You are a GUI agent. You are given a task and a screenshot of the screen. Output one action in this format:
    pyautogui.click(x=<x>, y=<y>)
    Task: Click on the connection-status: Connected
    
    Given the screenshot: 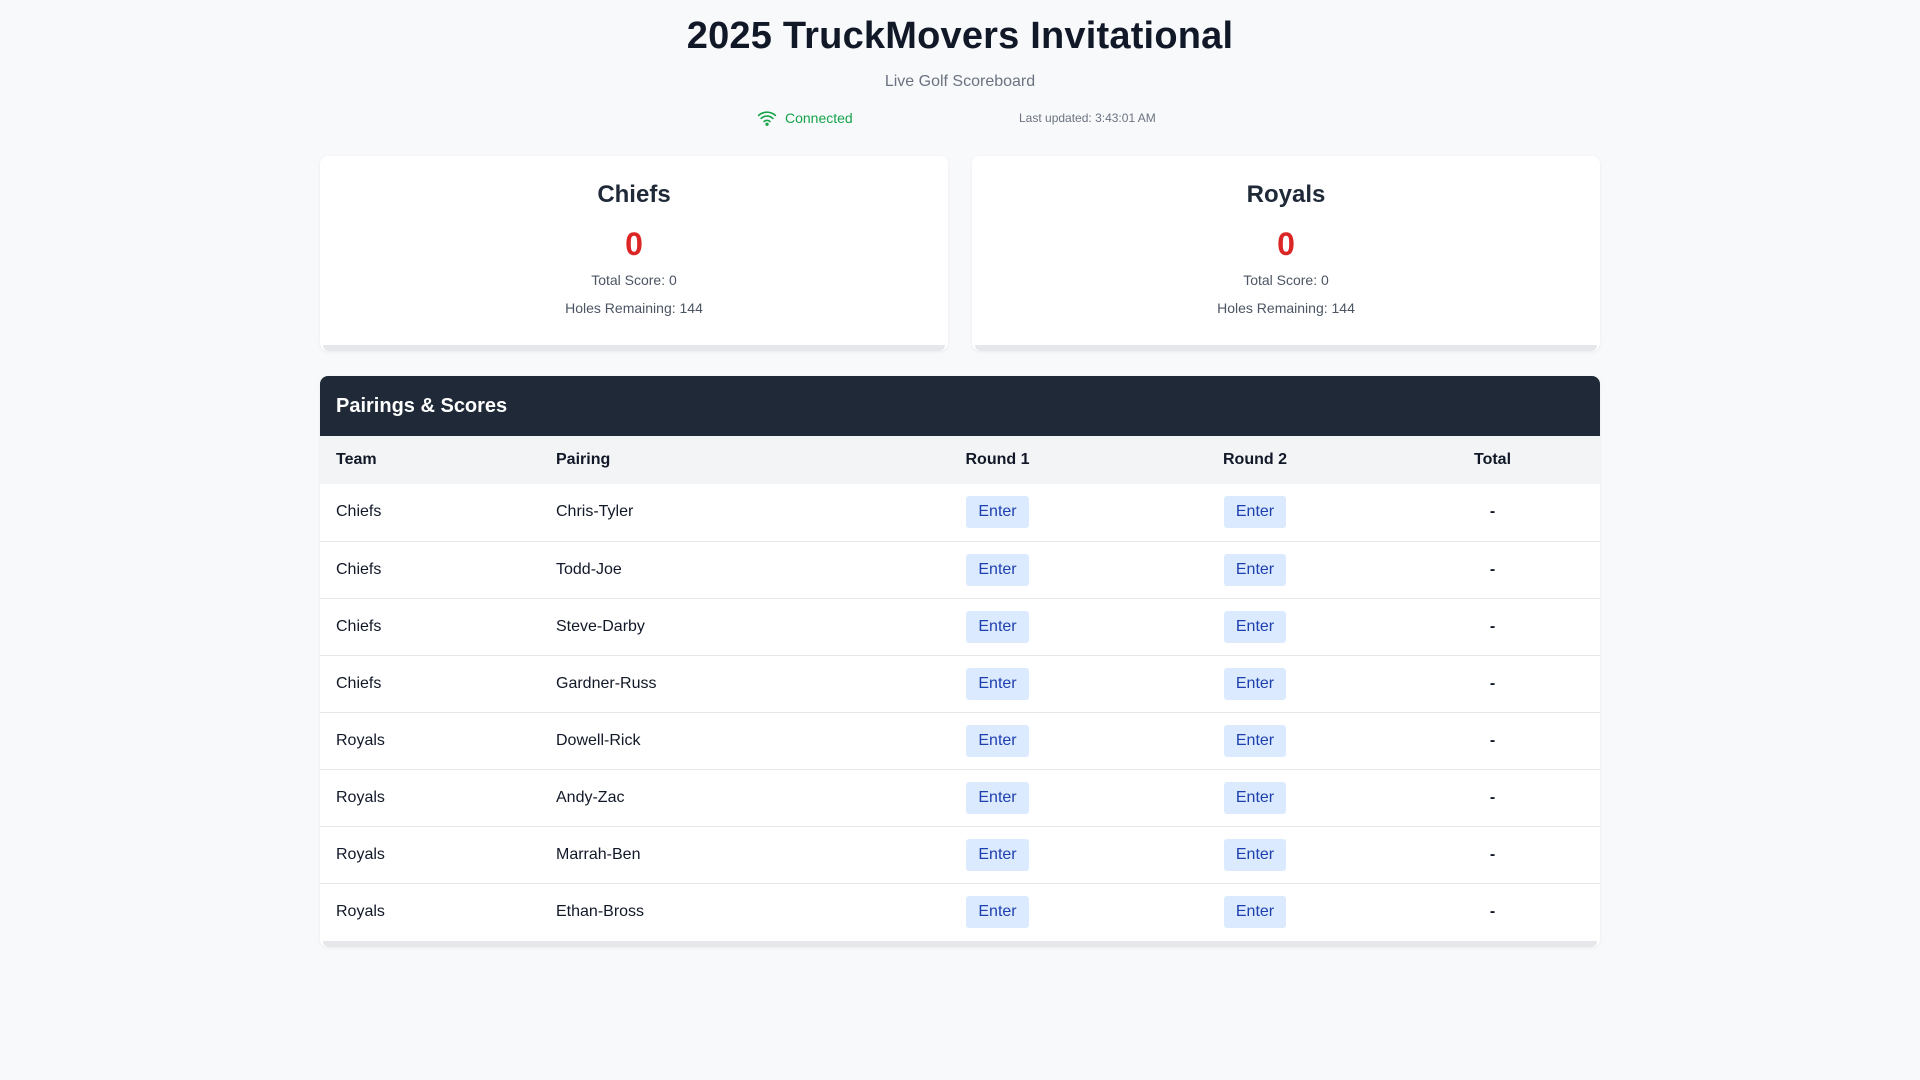 What is the action you would take?
    pyautogui.click(x=805, y=118)
    